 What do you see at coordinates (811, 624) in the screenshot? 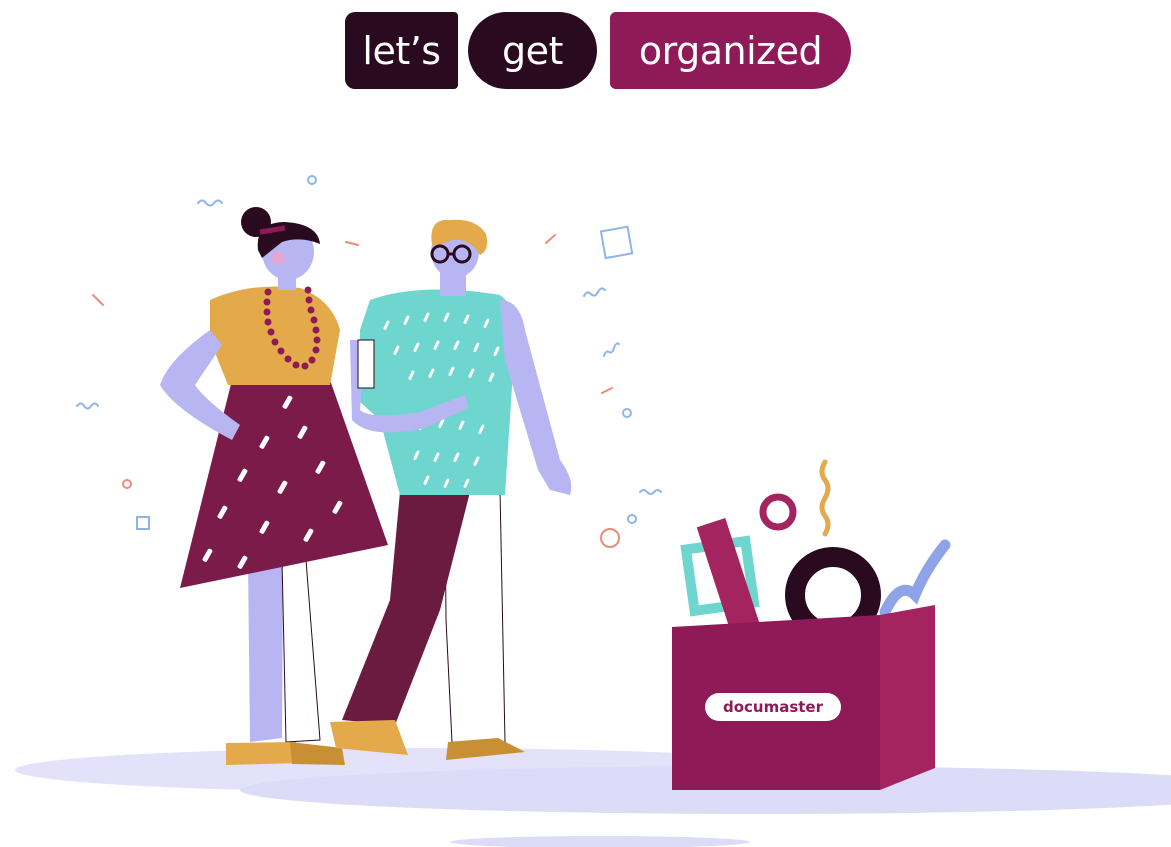
I see `storage-box: documaster` at bounding box center [811, 624].